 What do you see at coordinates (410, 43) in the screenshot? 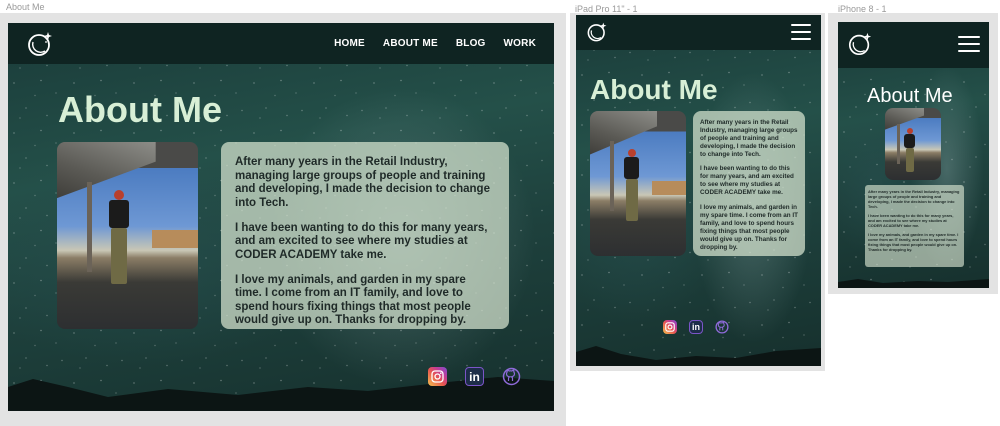
I see `nav-about-me: ABOUT ME` at bounding box center [410, 43].